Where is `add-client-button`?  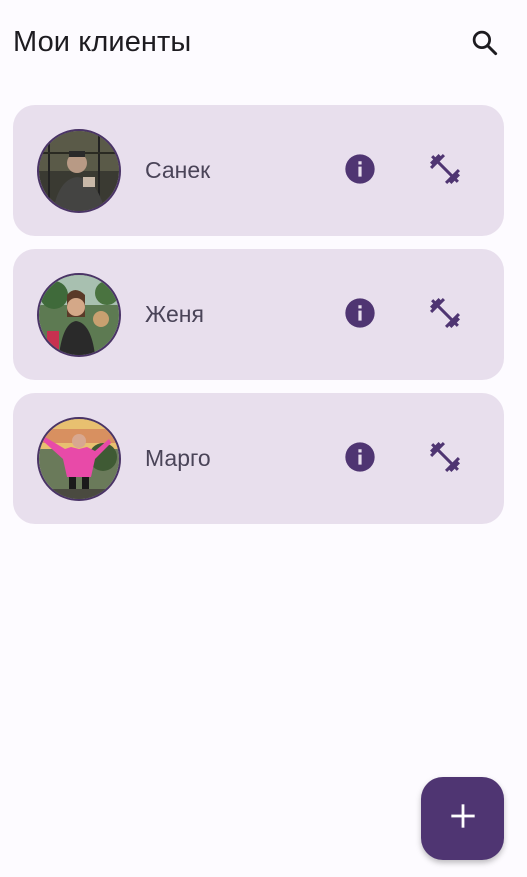 add-client-button is located at coordinates (462, 818).